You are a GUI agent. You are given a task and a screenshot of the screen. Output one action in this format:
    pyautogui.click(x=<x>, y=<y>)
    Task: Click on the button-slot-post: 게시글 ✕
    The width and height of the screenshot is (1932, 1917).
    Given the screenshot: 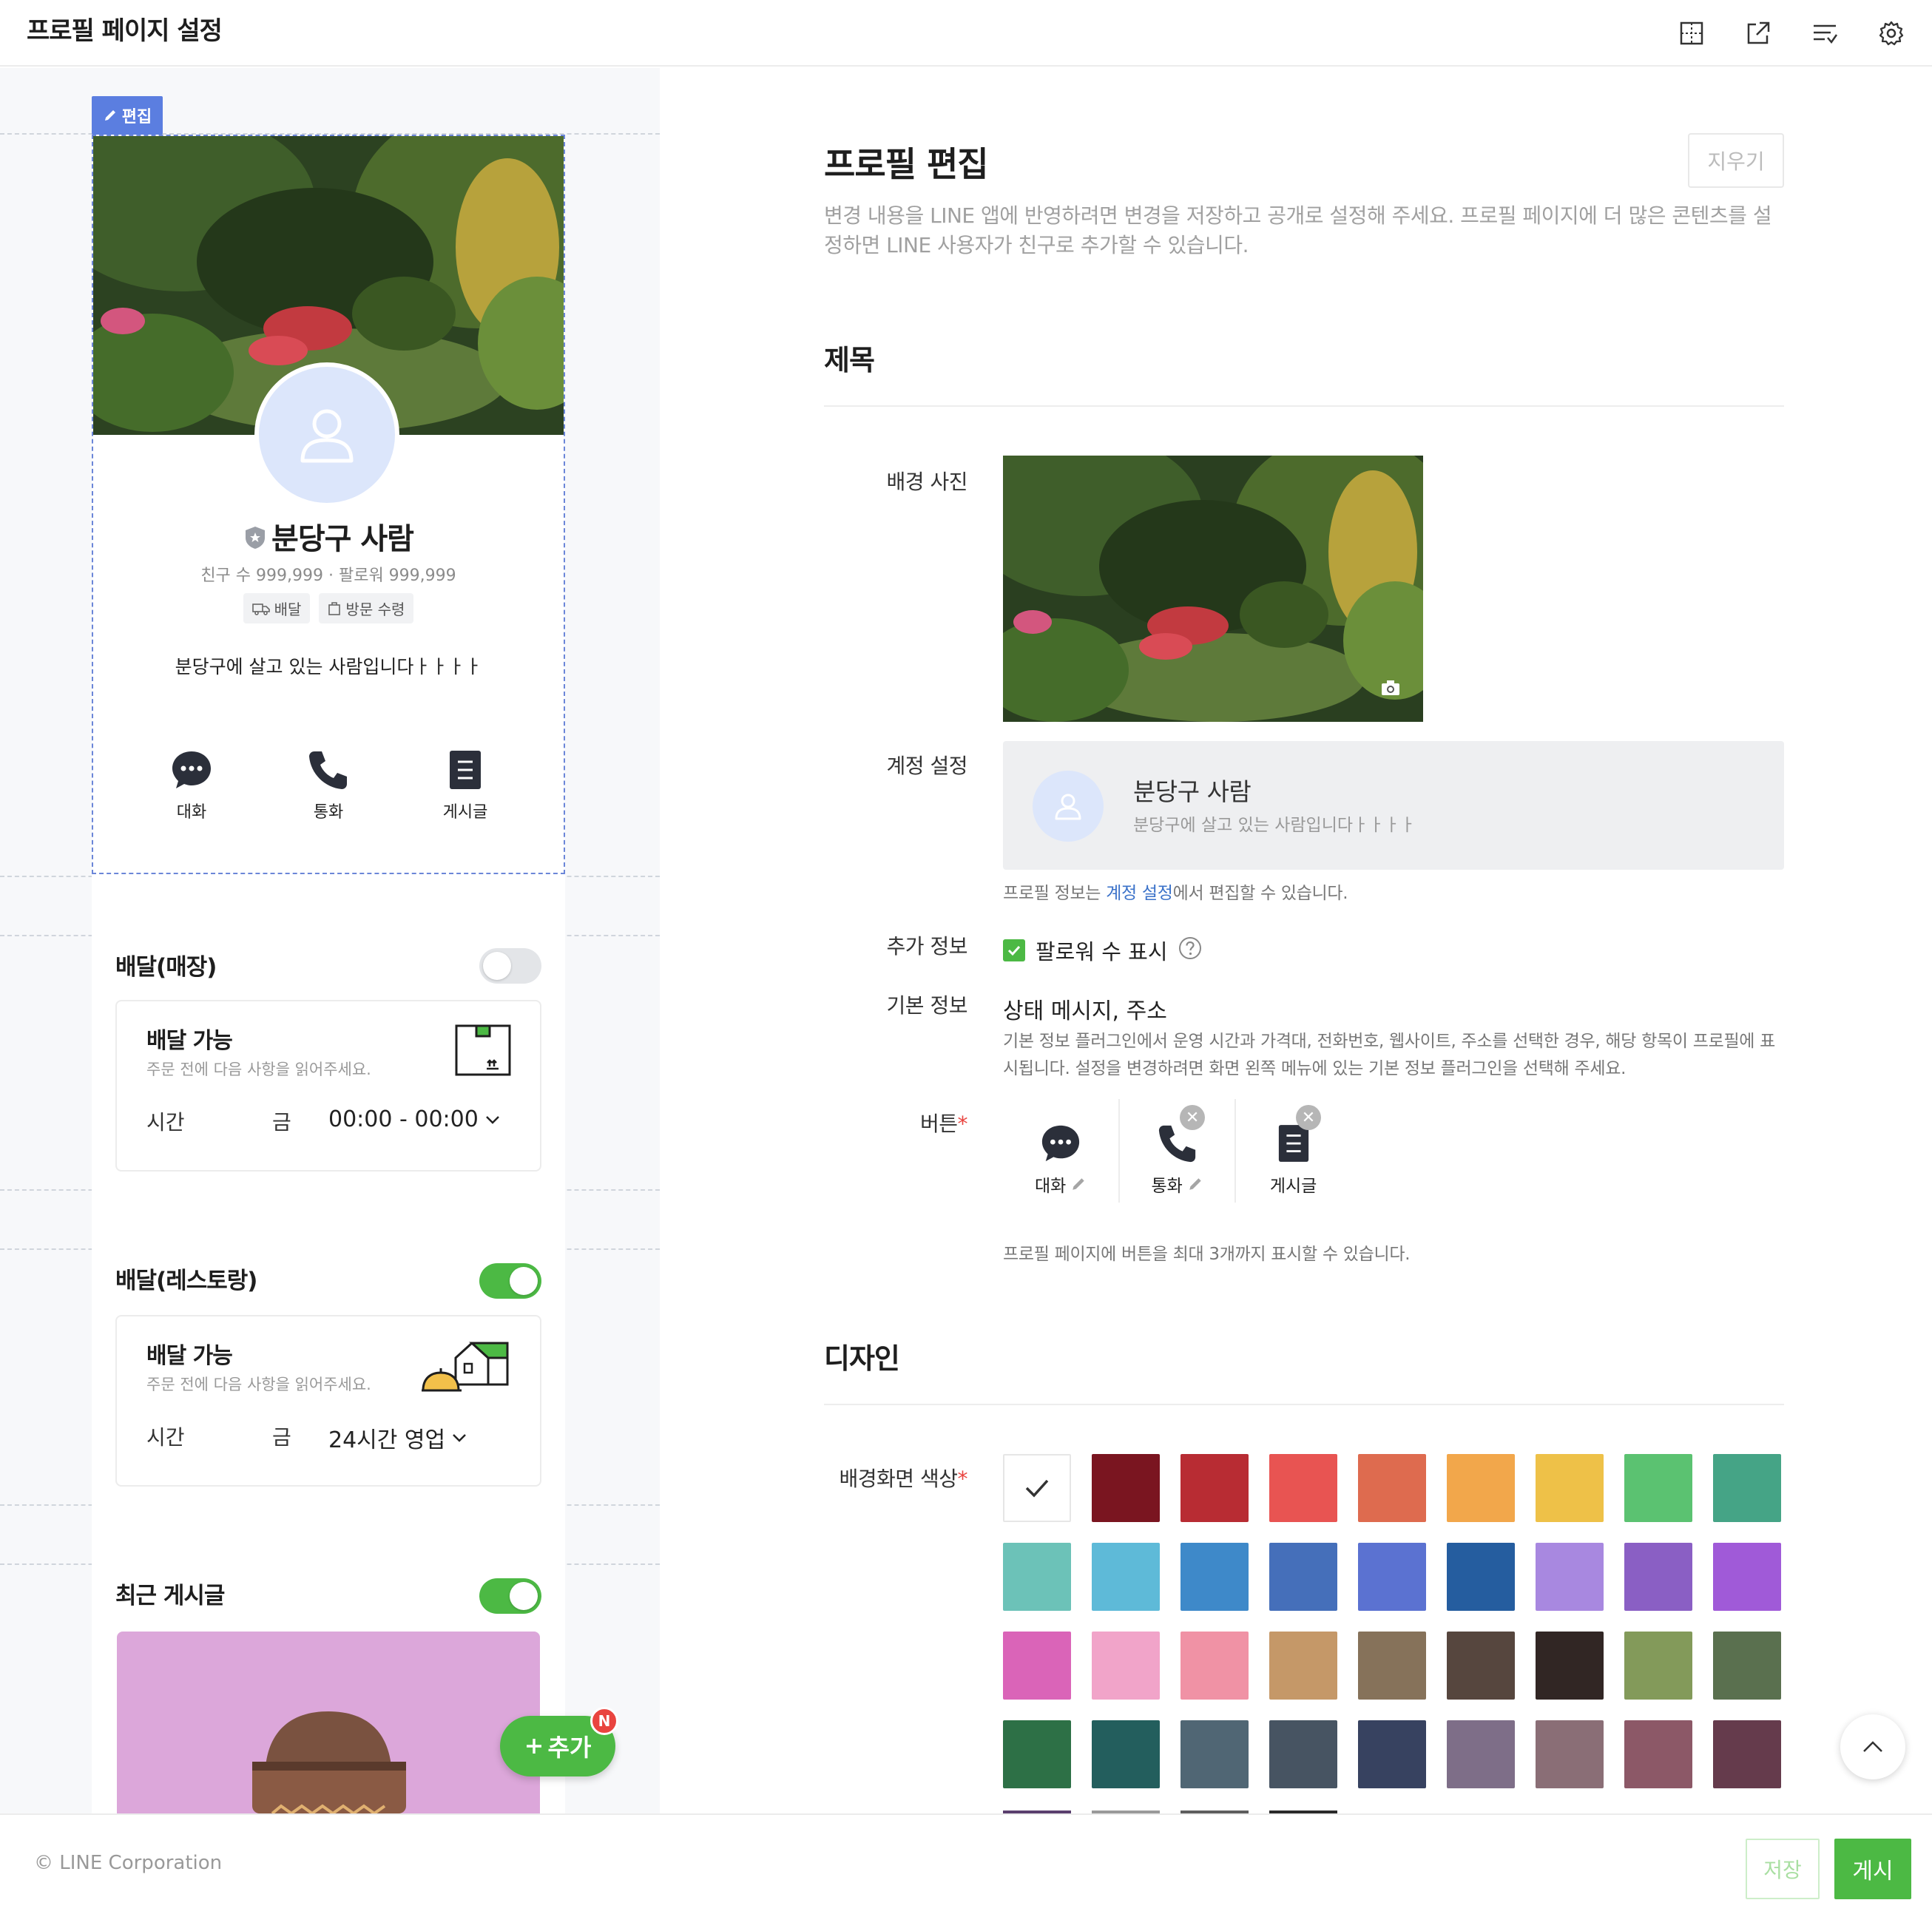 What is the action you would take?
    pyautogui.click(x=1293, y=1151)
    